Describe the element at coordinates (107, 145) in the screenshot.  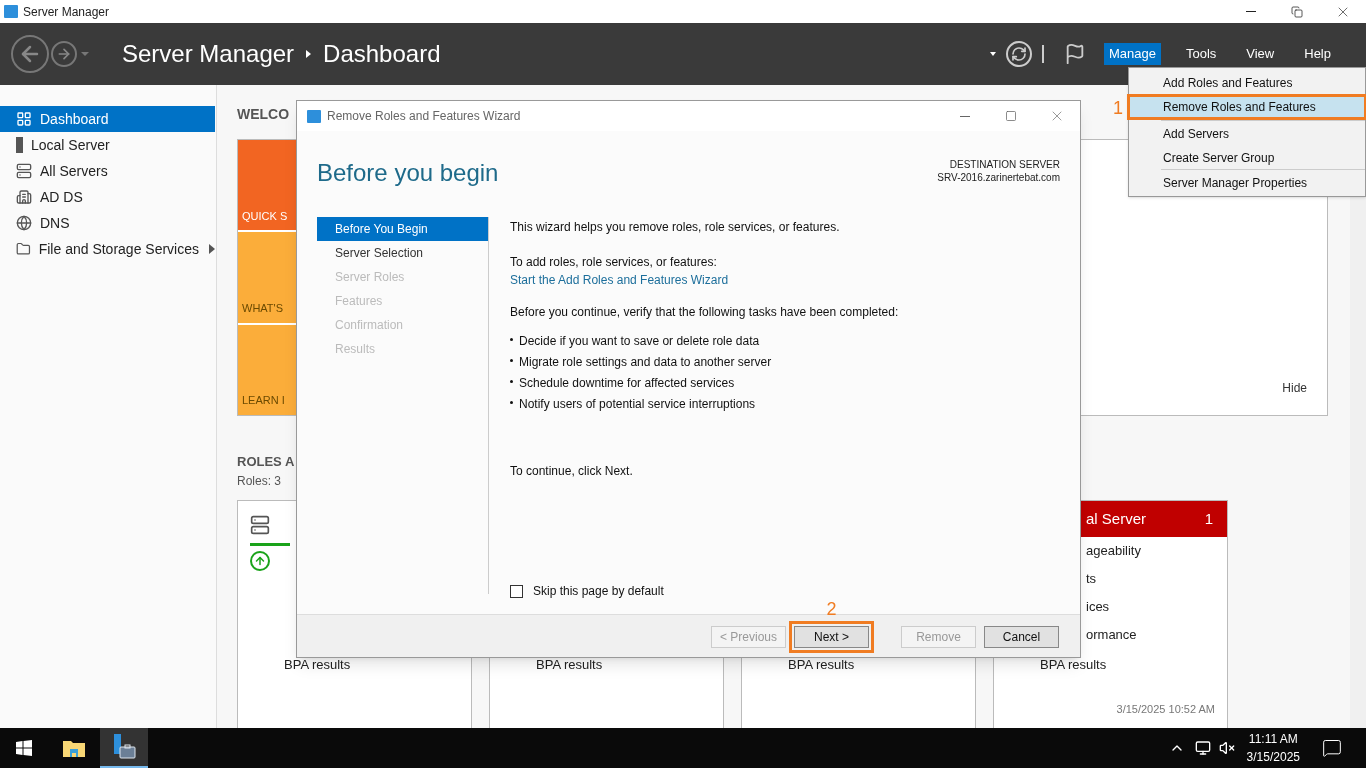
I see `sidebar-item: Local Server` at that location.